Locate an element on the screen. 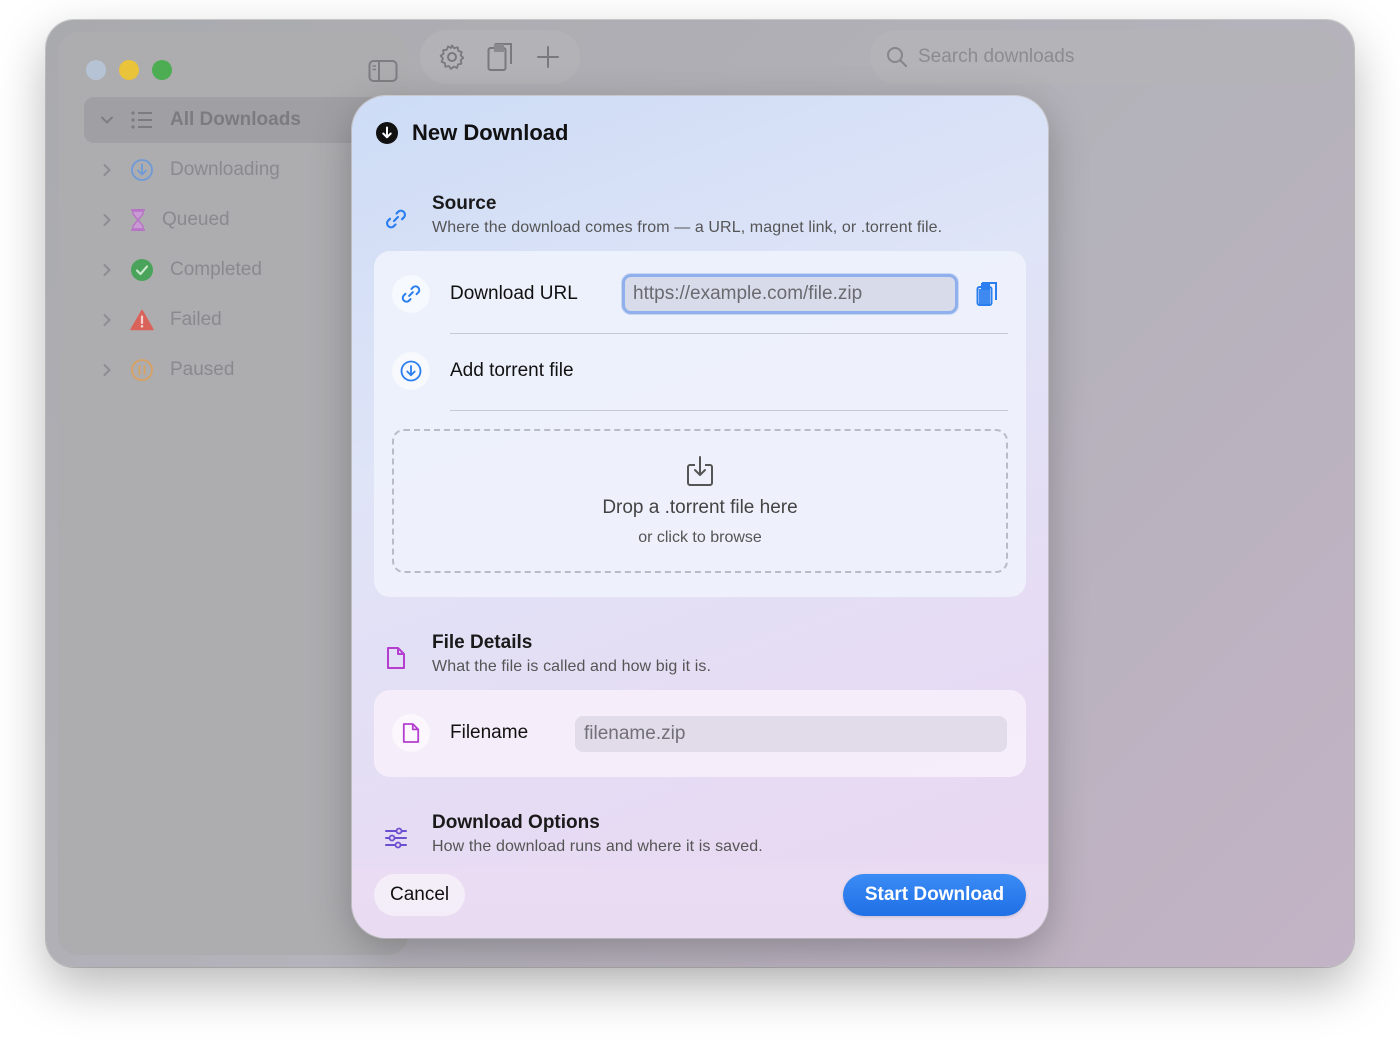 This screenshot has height=1042, width=1400. dialog-title: New Download is located at coordinates (472, 133).